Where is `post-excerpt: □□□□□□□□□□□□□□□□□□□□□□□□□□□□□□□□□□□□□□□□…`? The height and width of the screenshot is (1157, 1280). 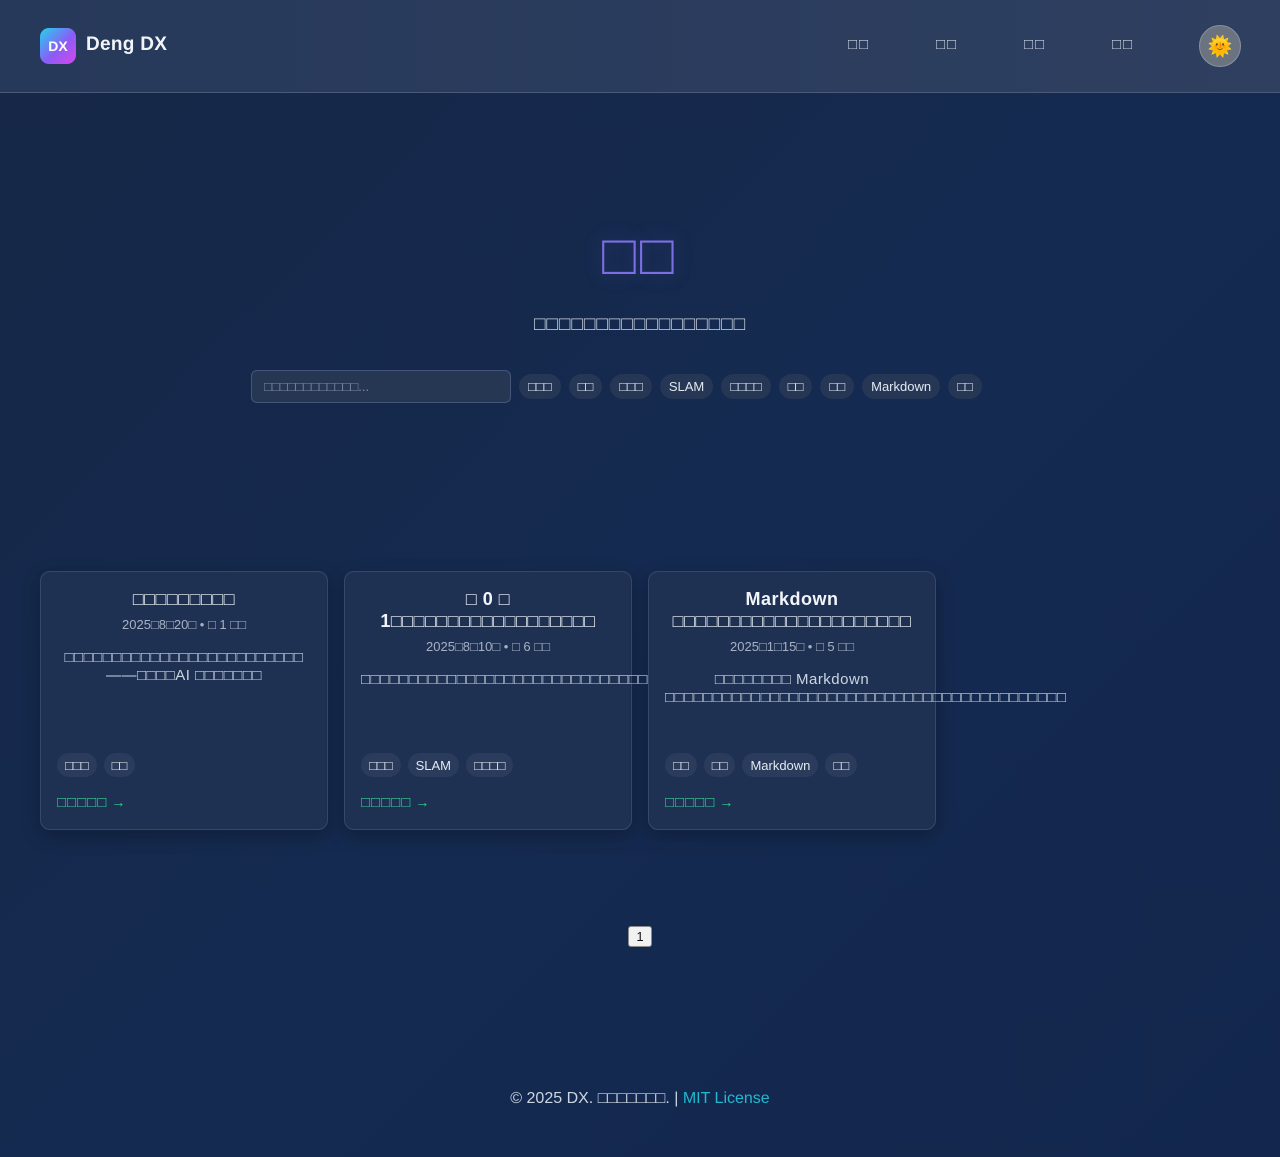 post-excerpt: □□□□□□□□□□□□□□□□□□□□□□□□□□□□□□□□□□□□□□□□… is located at coordinates (600, 679).